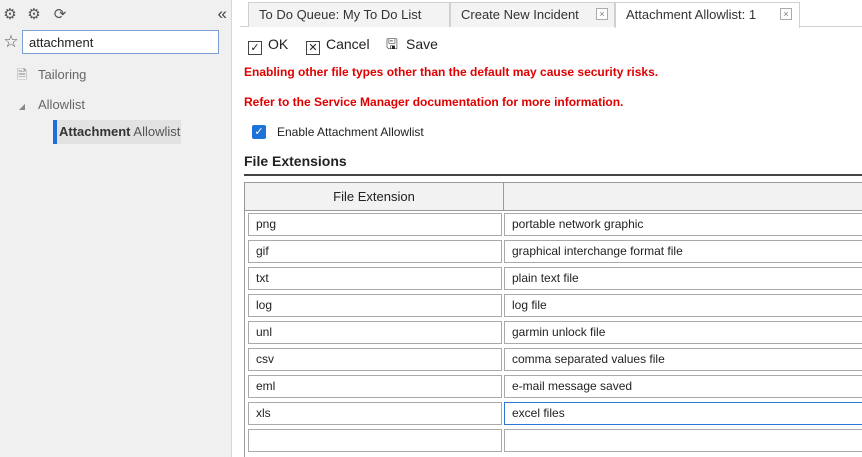 Image resolution: width=862 pixels, height=457 pixels. Describe the element at coordinates (375, 386) in the screenshot. I see `extension-cell: eml` at that location.